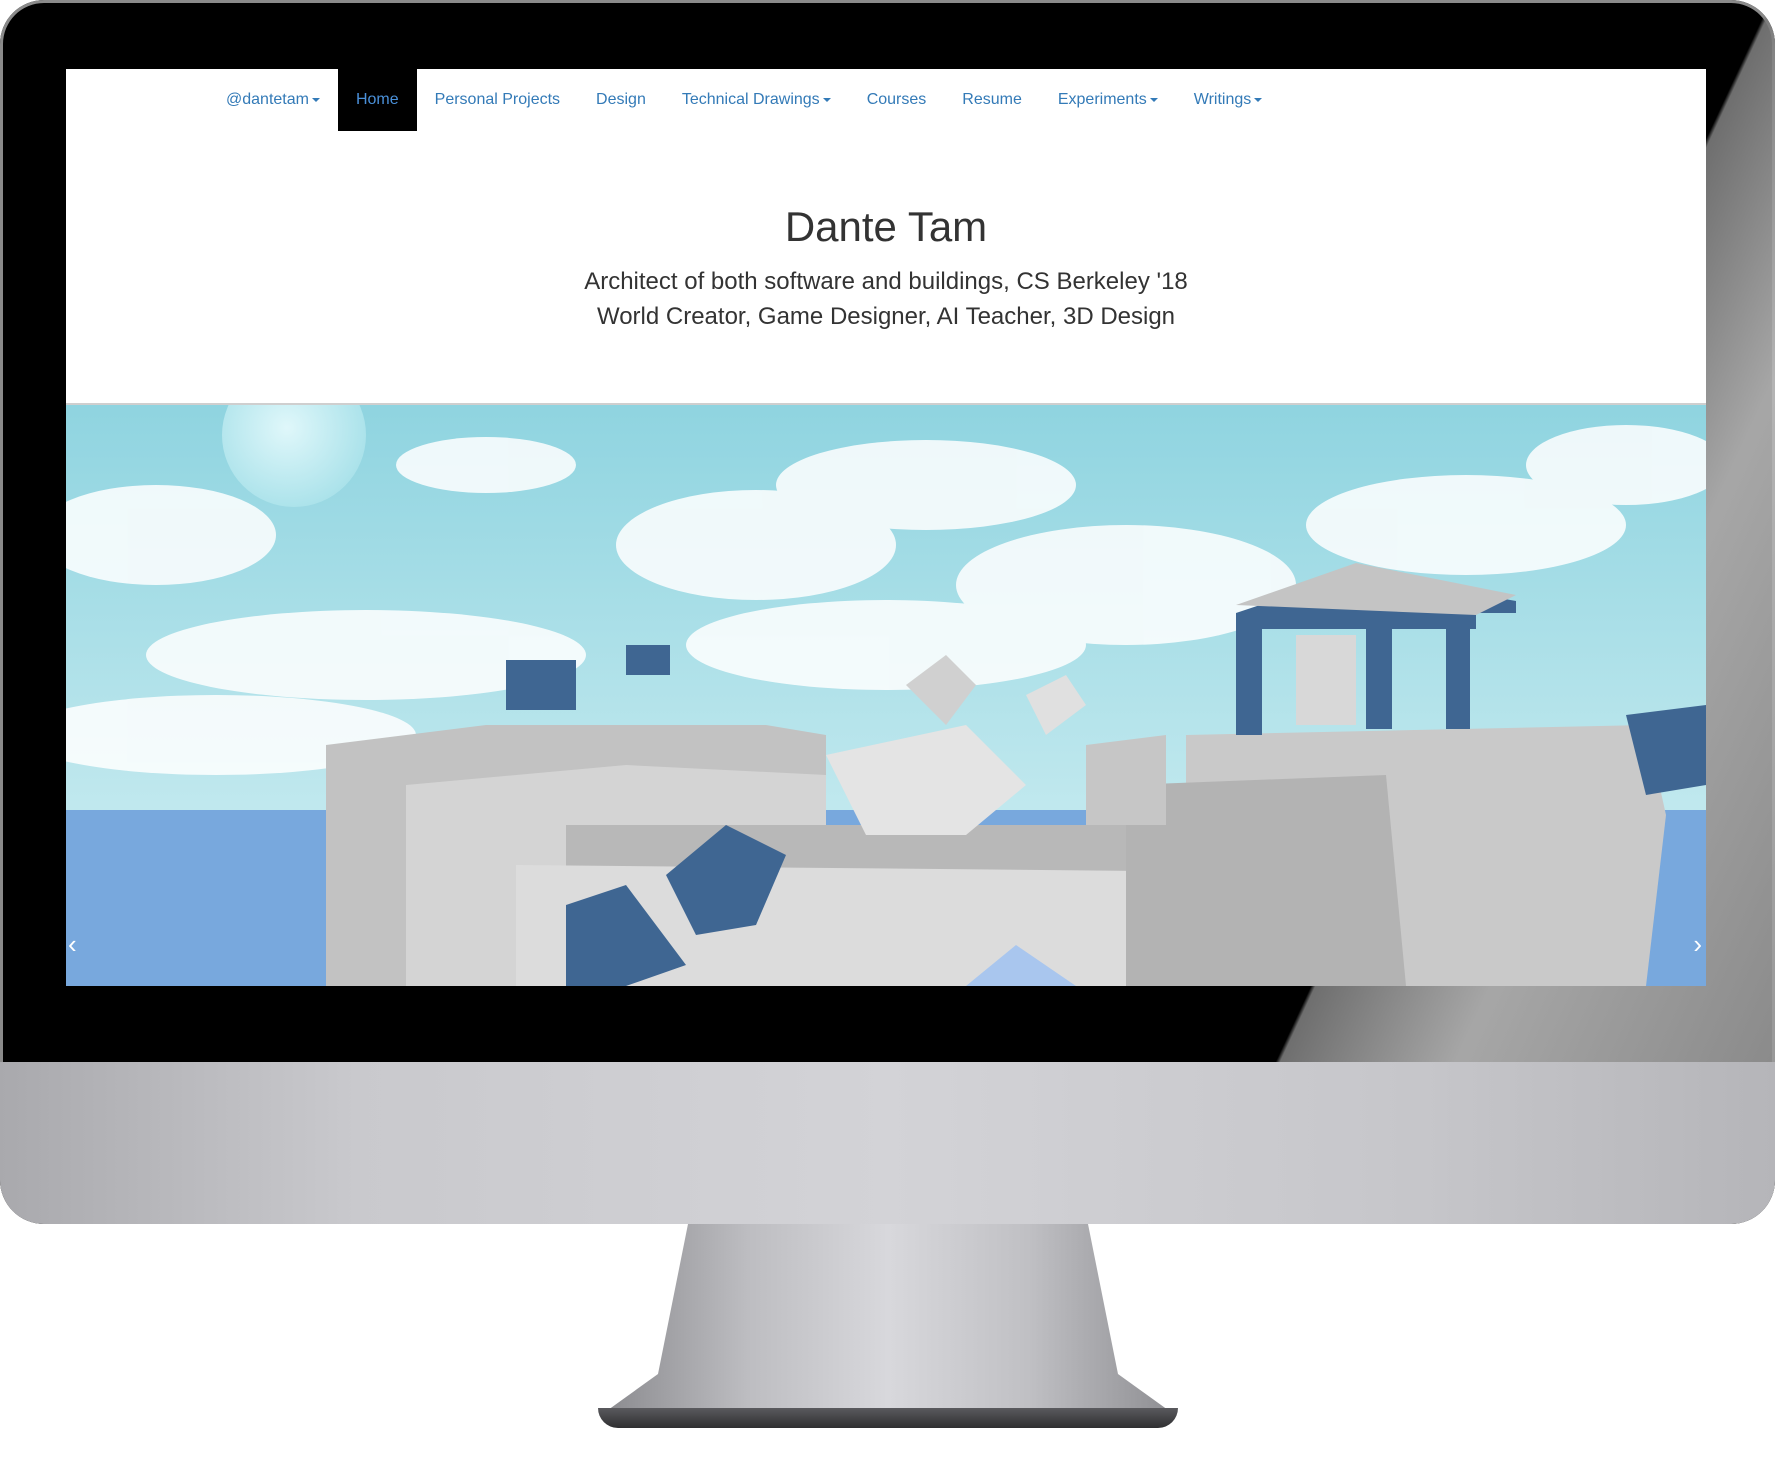  I want to click on nav-item-label: Design, so click(621, 99).